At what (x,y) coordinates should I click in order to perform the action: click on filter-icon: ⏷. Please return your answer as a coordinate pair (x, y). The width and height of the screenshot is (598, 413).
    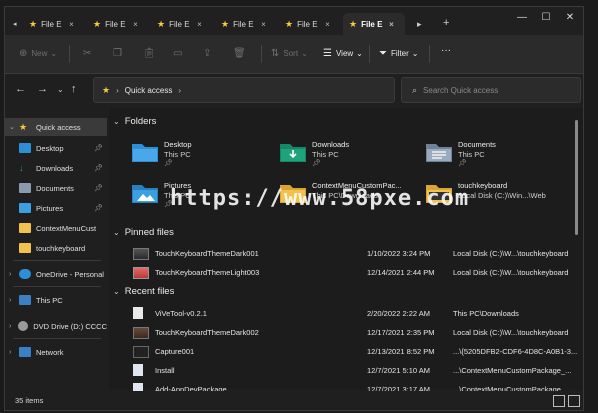
    Looking at the image, I should click on (383, 53).